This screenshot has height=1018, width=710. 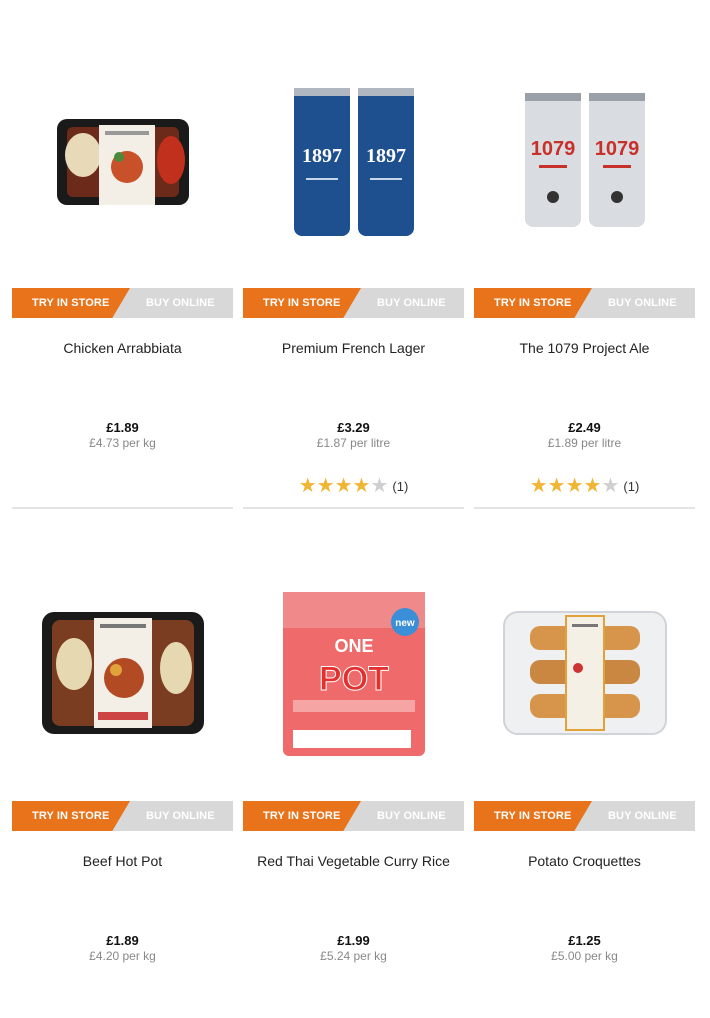 I want to click on product-title: Chicken Arrabbiata, so click(x=122, y=348).